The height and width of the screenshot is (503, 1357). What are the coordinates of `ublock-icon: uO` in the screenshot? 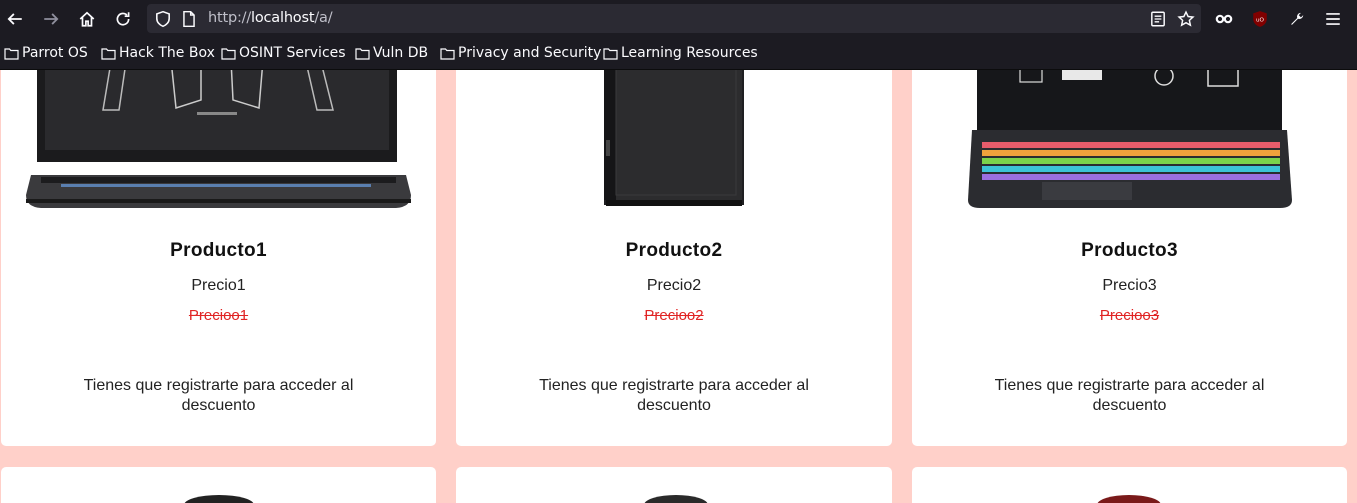 It's located at (1260, 19).